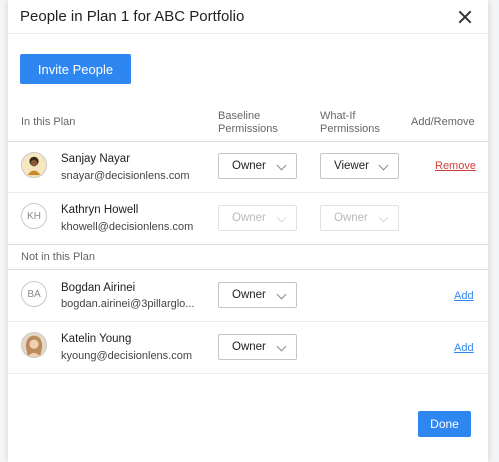 Image resolution: width=499 pixels, height=462 pixels. What do you see at coordinates (248, 122) in the screenshot?
I see `column-header-baseline: Baseline Permissions` at bounding box center [248, 122].